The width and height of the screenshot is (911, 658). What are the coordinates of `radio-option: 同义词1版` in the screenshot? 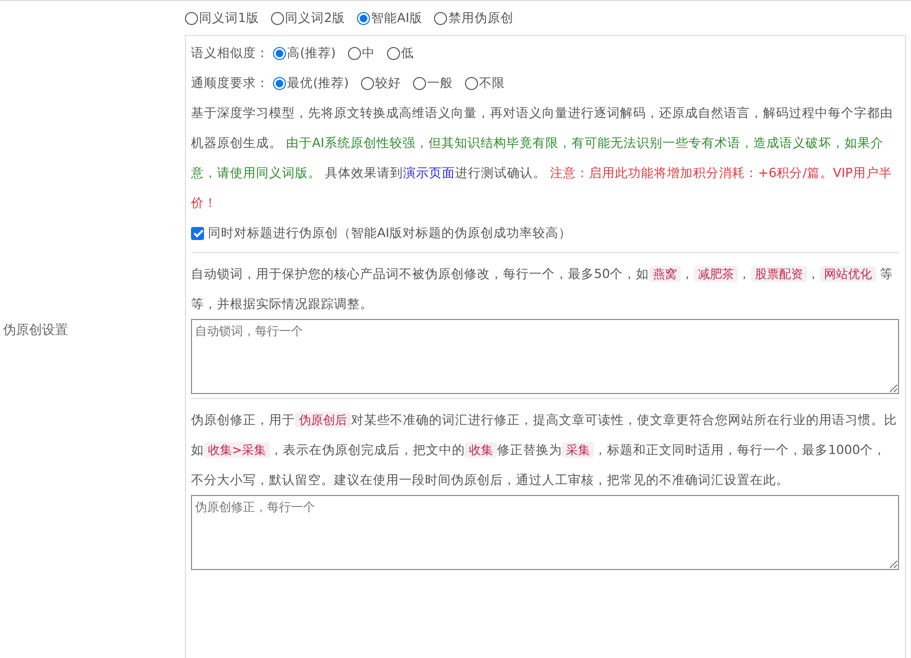 It's located at (222, 18).